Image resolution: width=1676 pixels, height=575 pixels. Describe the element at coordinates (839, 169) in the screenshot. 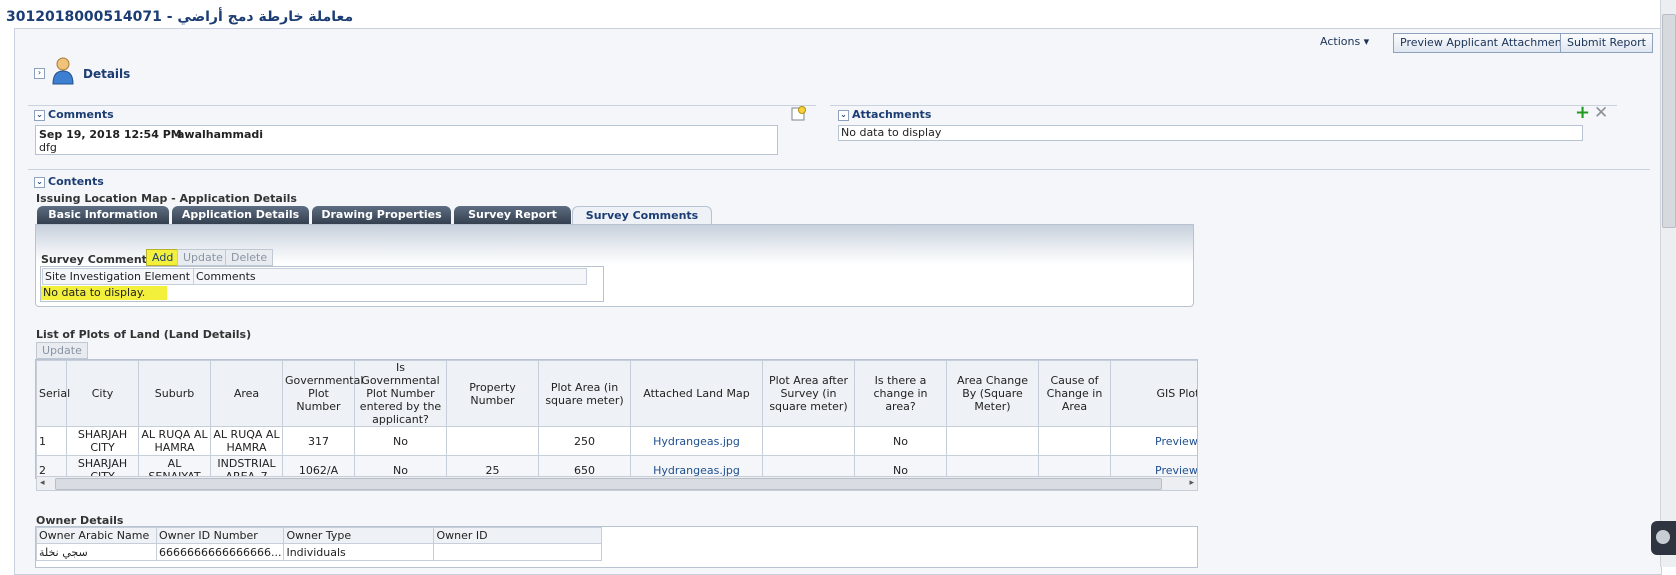

I see `contents-divider` at that location.